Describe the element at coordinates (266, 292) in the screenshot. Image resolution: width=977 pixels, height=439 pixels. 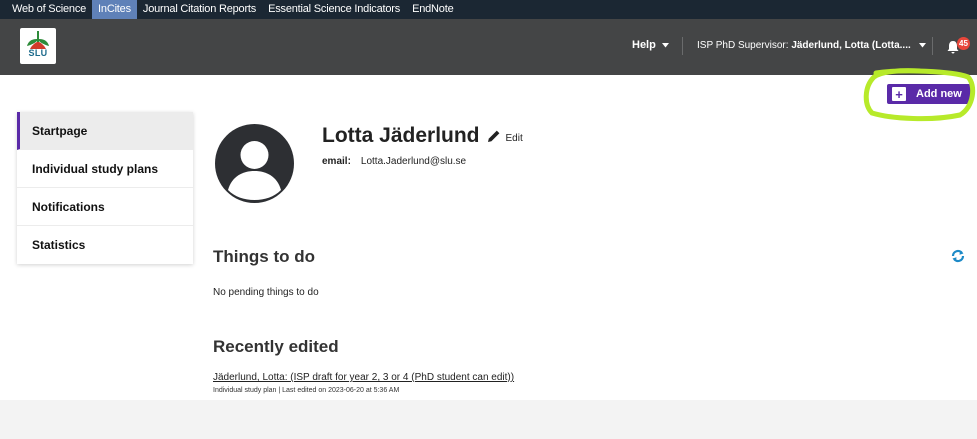
I see `no-pending-text: No pending things to do` at that location.